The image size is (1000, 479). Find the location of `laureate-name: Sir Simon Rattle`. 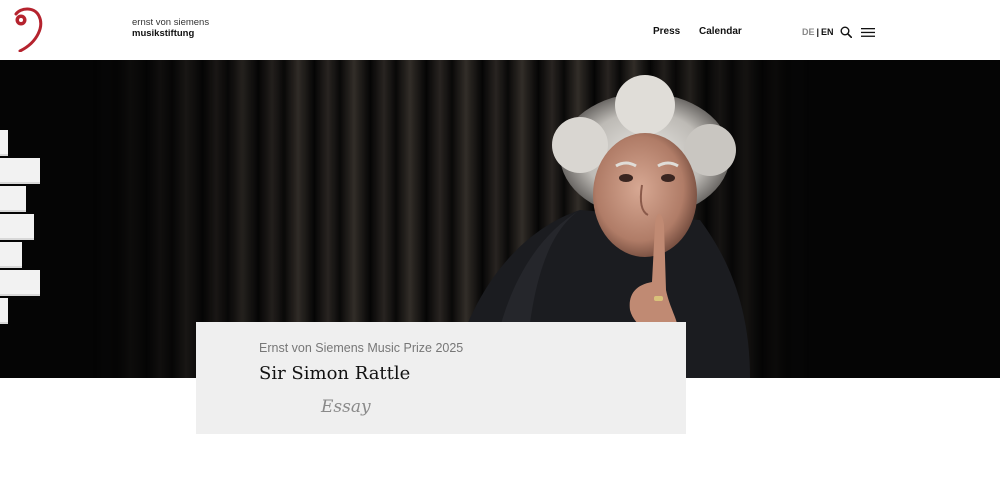

laureate-name: Sir Simon Rattle is located at coordinates (334, 373).